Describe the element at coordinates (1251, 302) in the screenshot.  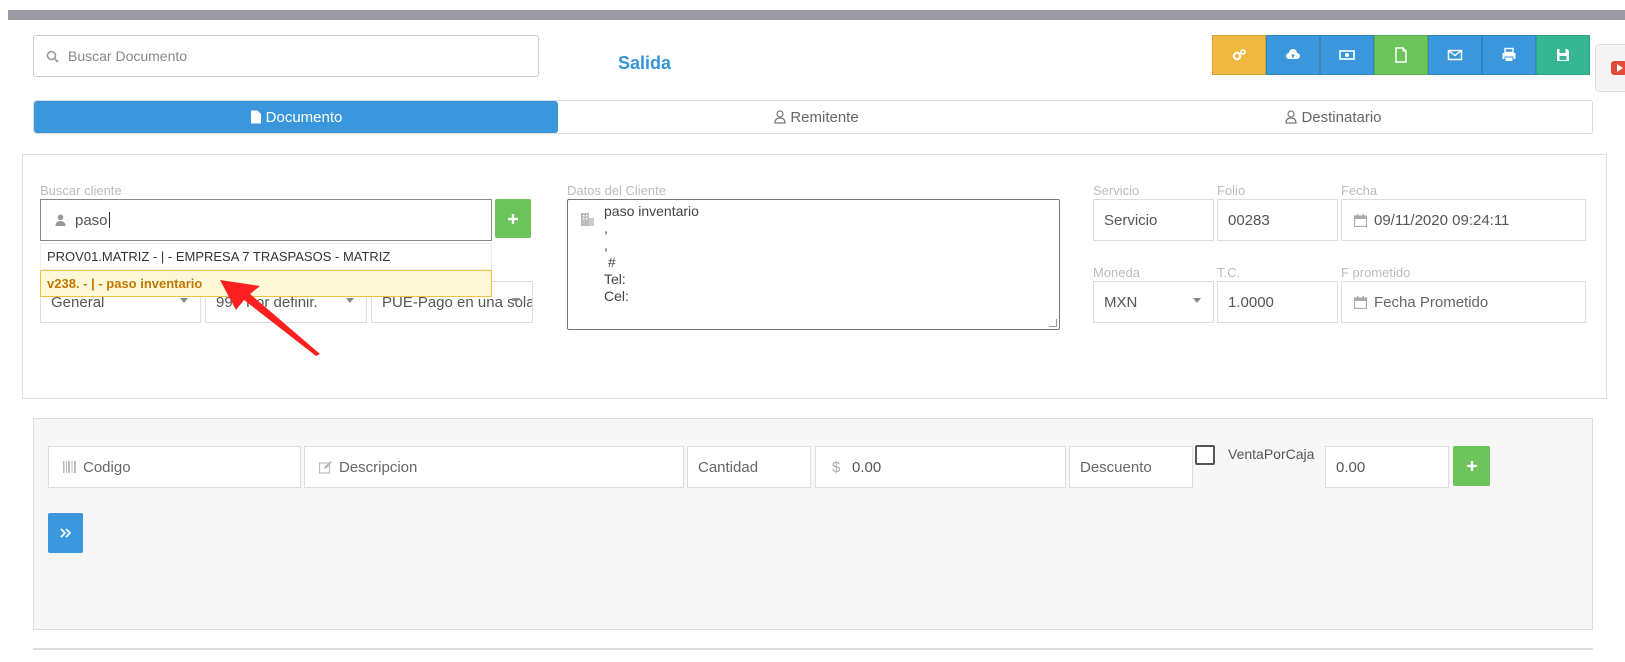
I see `tc-value: 1.0000` at that location.